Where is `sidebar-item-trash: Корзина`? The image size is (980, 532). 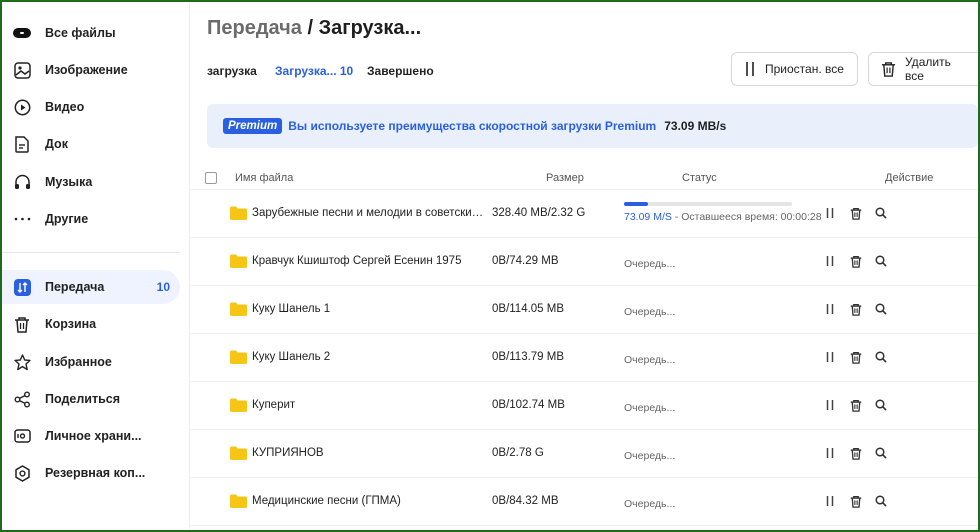 sidebar-item-trash: Корзина is located at coordinates (91, 324).